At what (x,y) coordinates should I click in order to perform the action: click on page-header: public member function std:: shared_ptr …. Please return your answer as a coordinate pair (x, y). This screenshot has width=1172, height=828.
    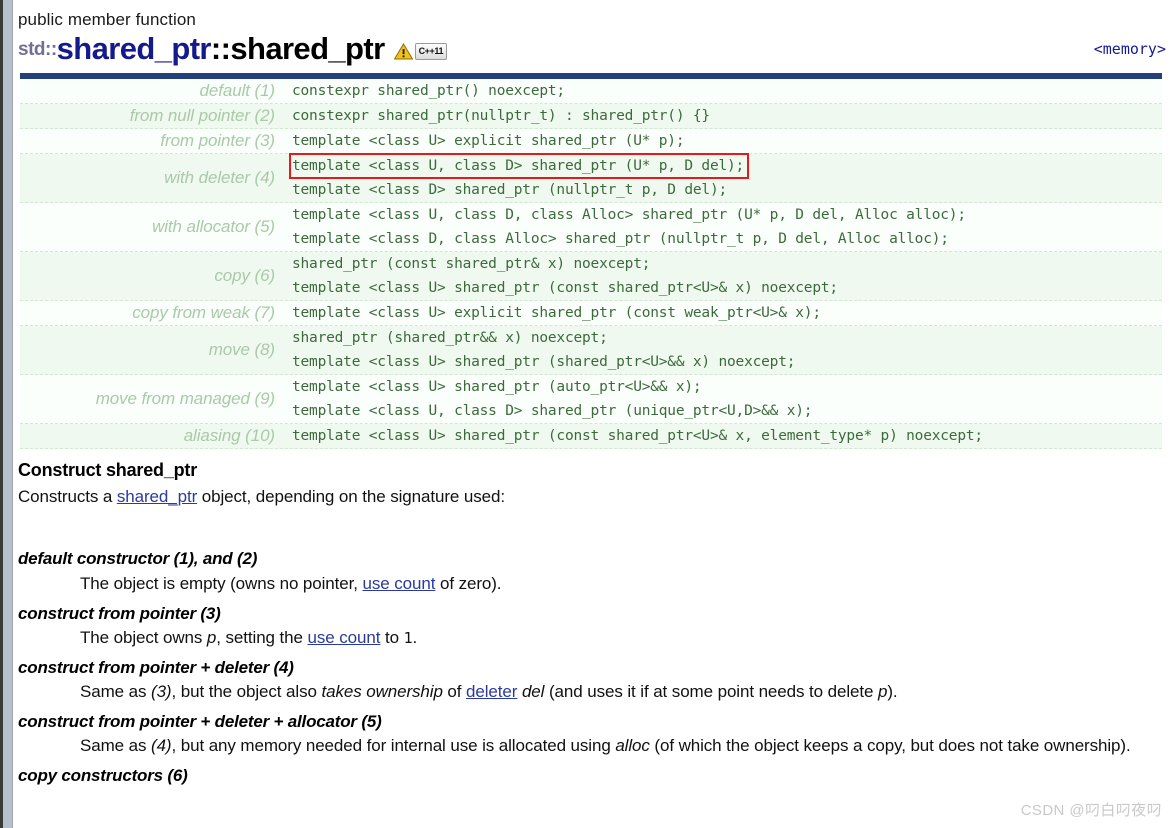
    Looking at the image, I should click on (593, 32).